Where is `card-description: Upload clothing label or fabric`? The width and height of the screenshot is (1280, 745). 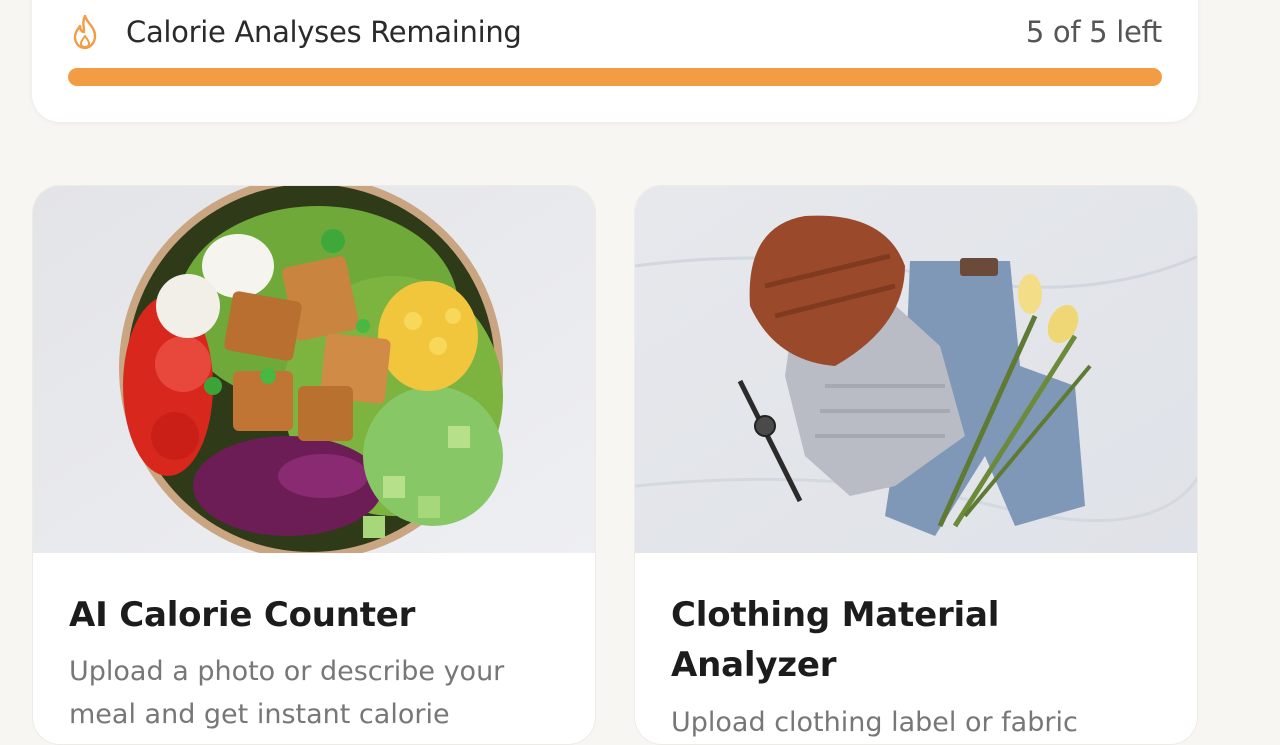
card-description: Upload clothing label or fabric is located at coordinates (874, 722).